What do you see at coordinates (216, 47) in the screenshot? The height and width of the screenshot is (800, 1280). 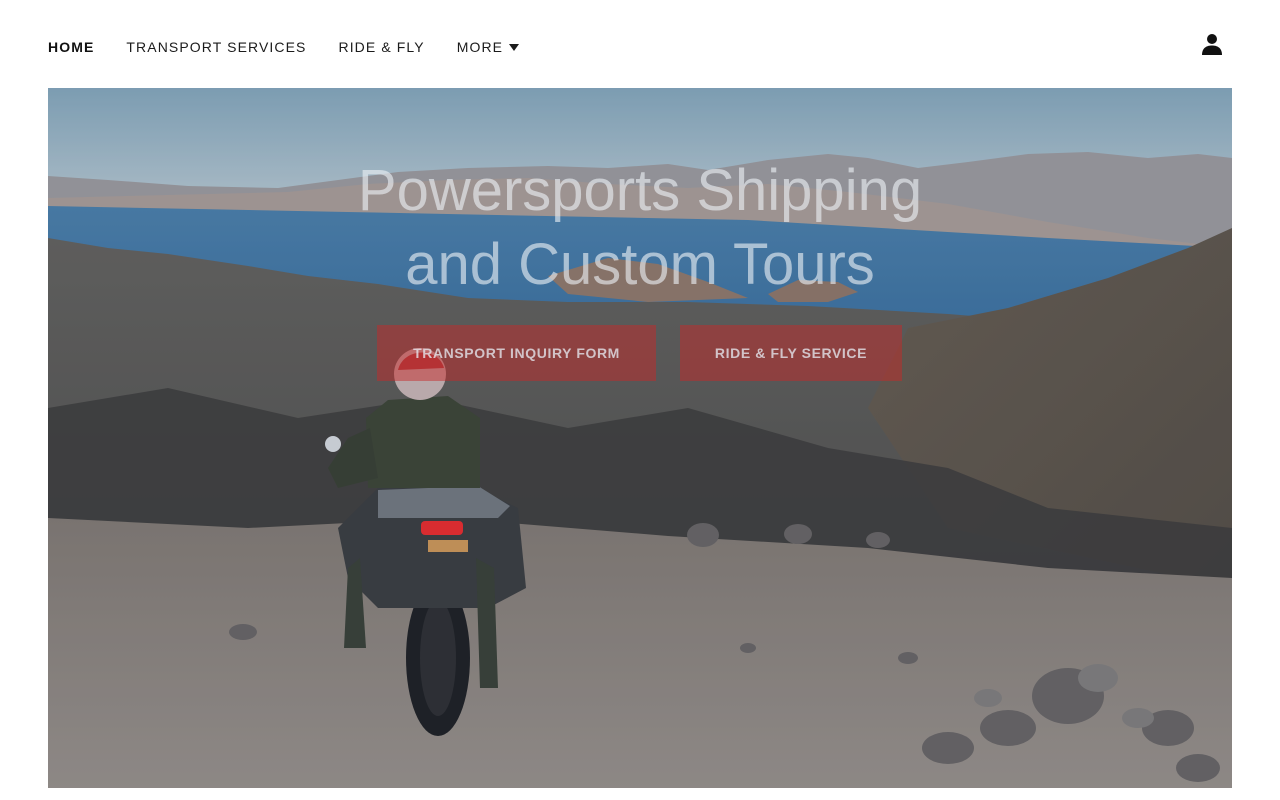 I see `nav-transport-services: TRANSPORT SERVICES` at bounding box center [216, 47].